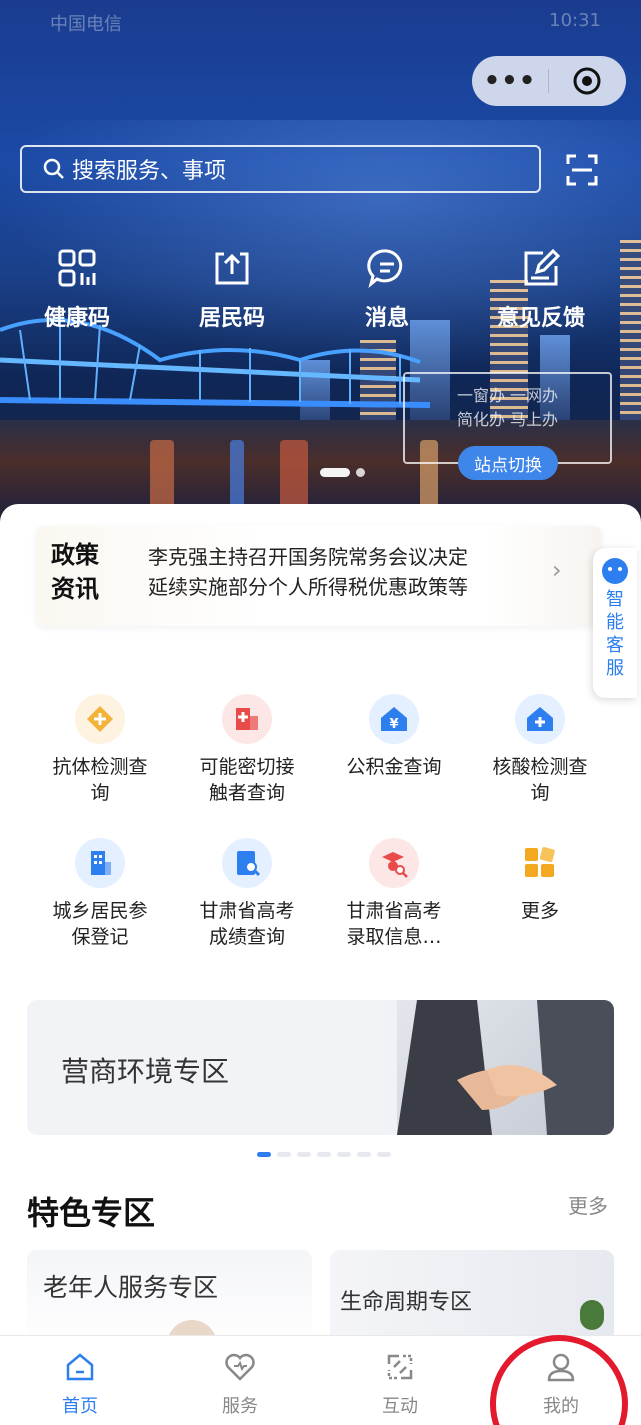 Image resolution: width=641 pixels, height=1425 pixels. What do you see at coordinates (100, 750) in the screenshot?
I see `service-antibody-test: 抗体检测查询` at bounding box center [100, 750].